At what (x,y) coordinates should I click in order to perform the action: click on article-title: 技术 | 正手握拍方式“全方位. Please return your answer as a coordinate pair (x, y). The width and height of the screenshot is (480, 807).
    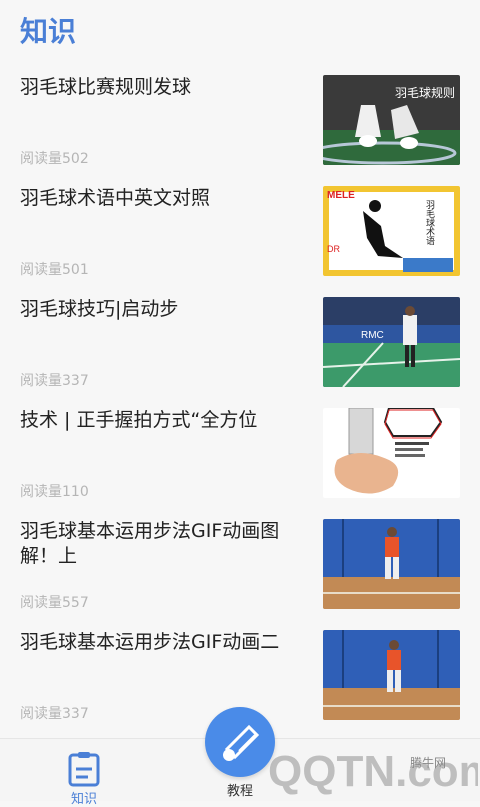
    Looking at the image, I should click on (139, 420).